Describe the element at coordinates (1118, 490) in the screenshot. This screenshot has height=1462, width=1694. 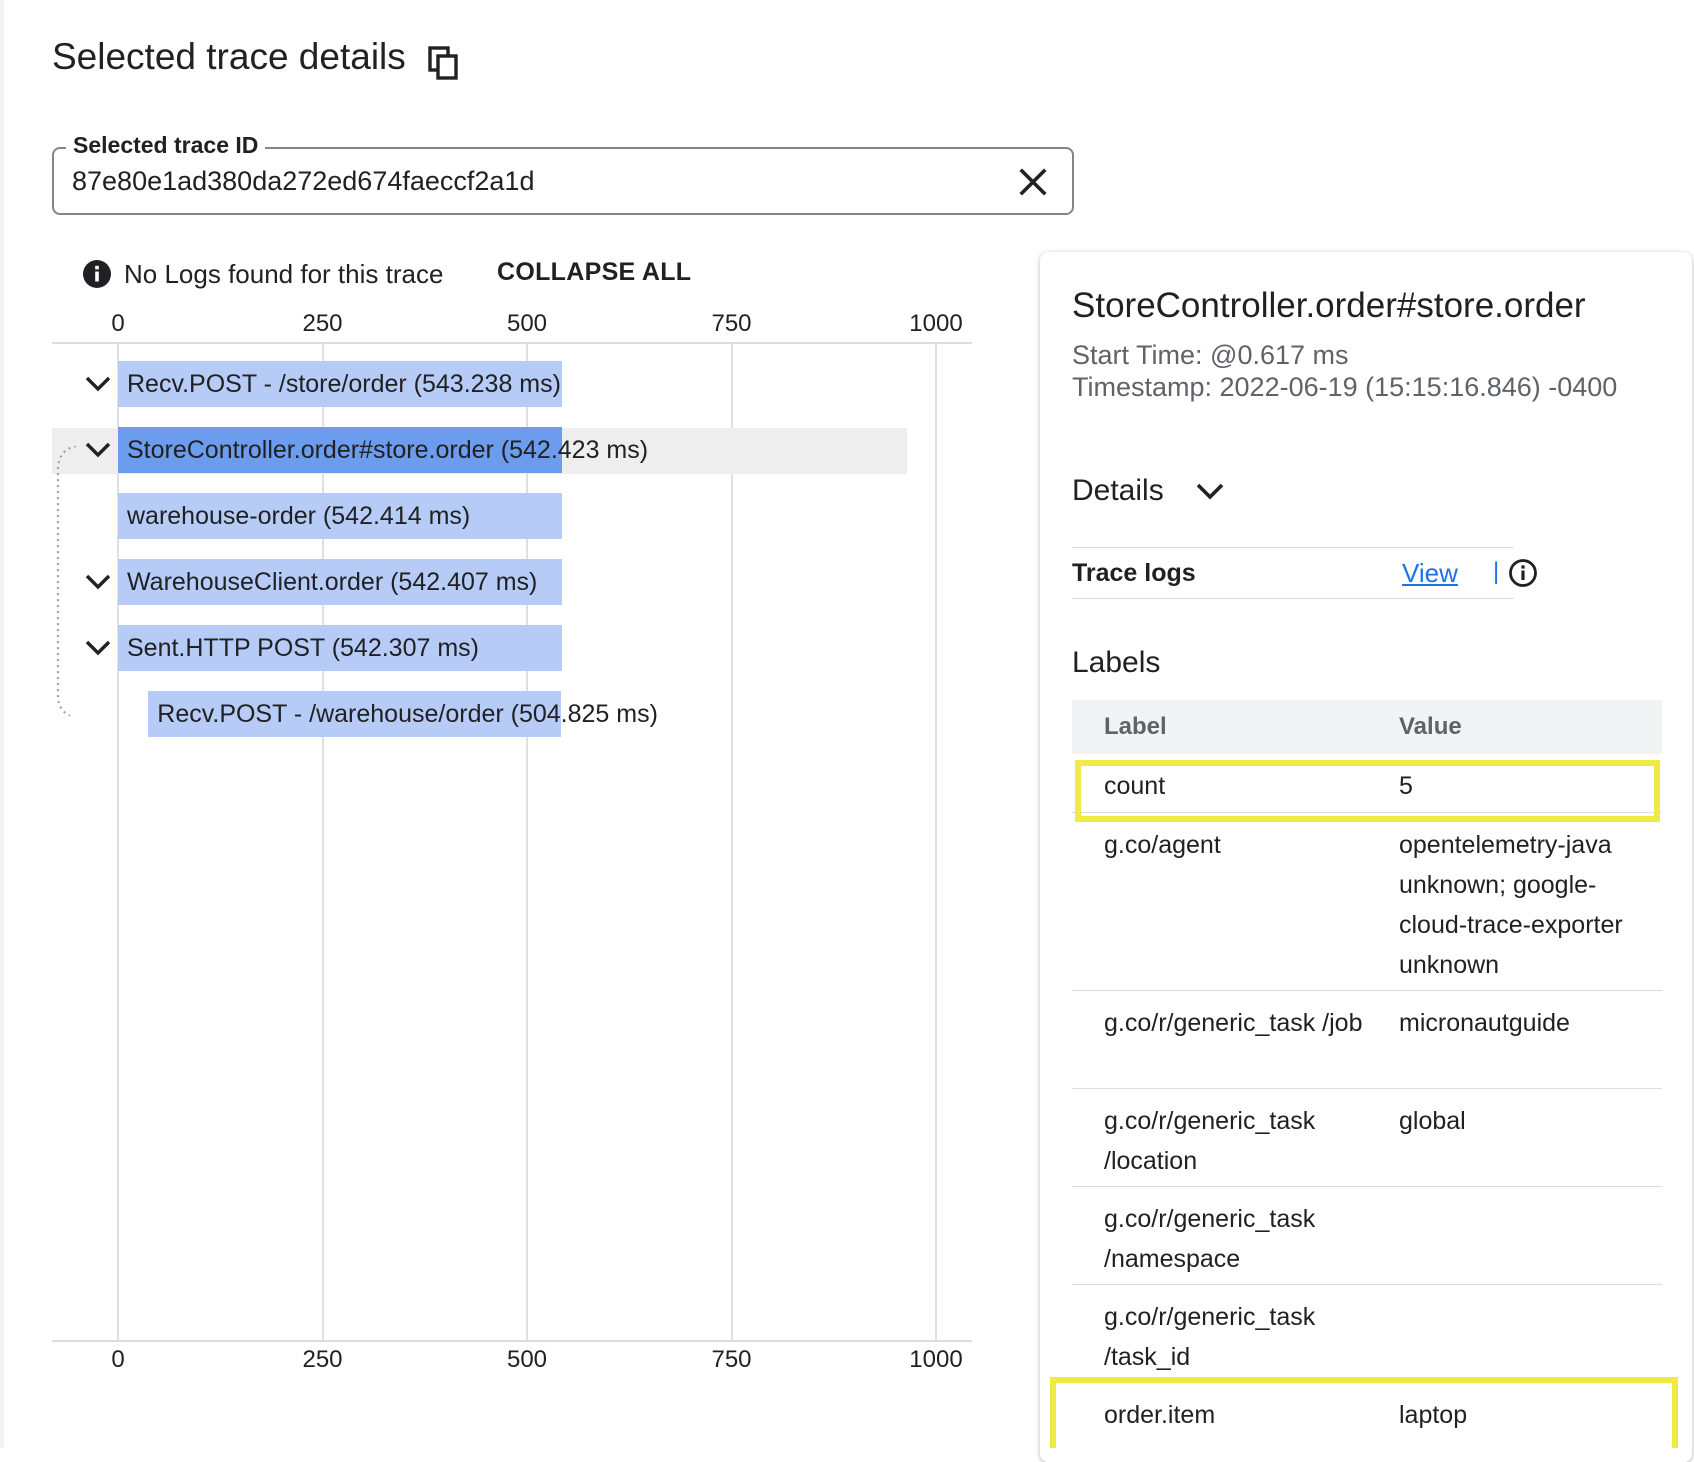
I see `details-toggle-label: Details` at that location.